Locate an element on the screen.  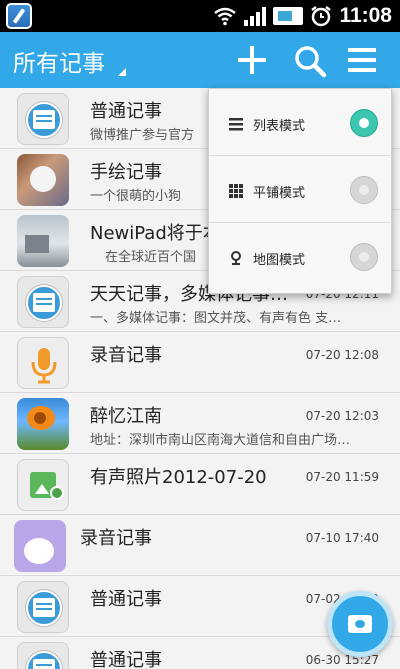
camera-toolbox-button is located at coordinates (360, 624).